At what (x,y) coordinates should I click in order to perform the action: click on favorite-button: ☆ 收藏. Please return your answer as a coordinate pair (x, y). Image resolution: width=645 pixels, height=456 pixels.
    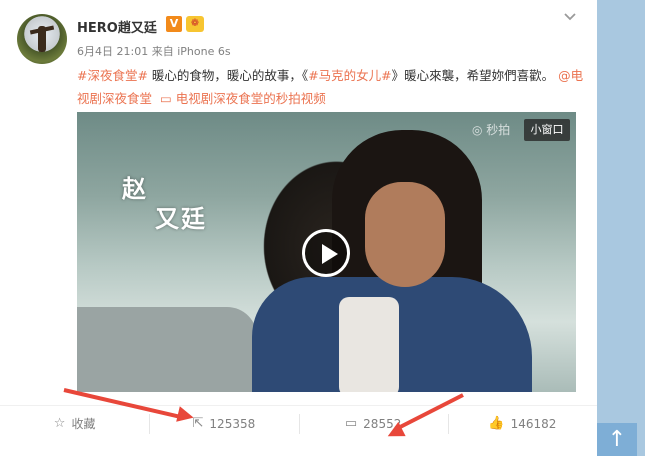
    Looking at the image, I should click on (74, 423).